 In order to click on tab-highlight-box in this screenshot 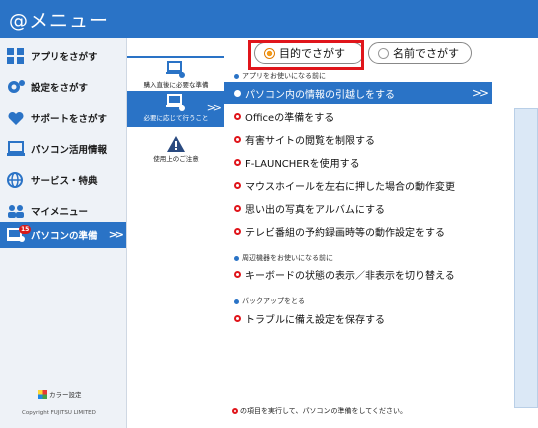, I will do `click(306, 55)`.